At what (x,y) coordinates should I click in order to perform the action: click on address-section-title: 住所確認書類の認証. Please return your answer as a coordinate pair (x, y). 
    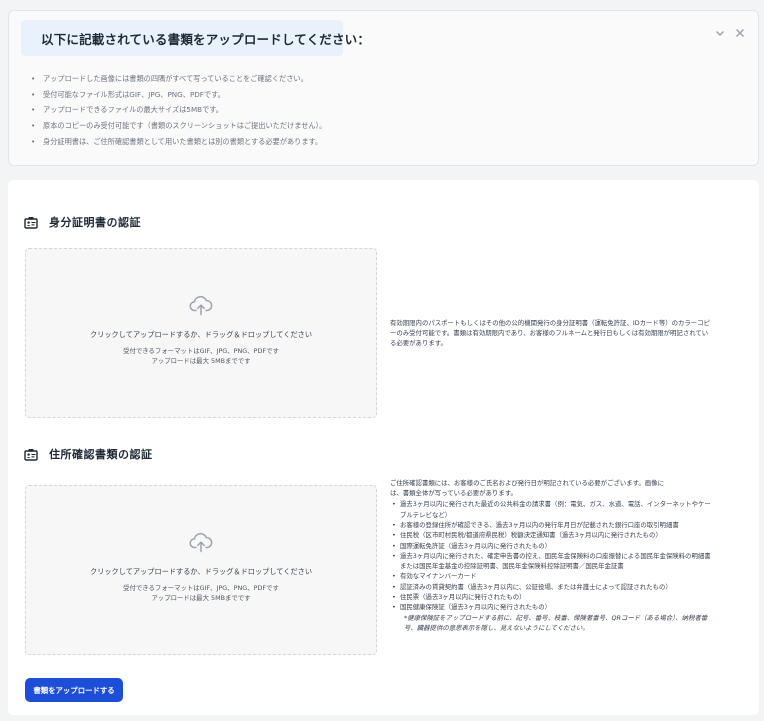
    Looking at the image, I should click on (101, 454).